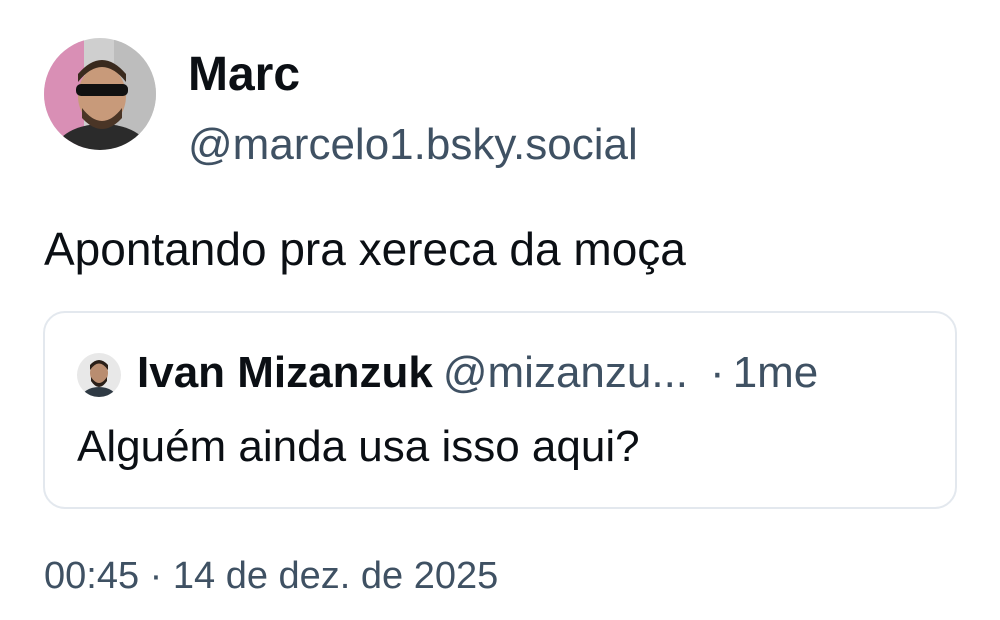 The width and height of the screenshot is (1000, 620). I want to click on post-timestamp: 00:45 · 14 de dez. de 2025, so click(271, 576).